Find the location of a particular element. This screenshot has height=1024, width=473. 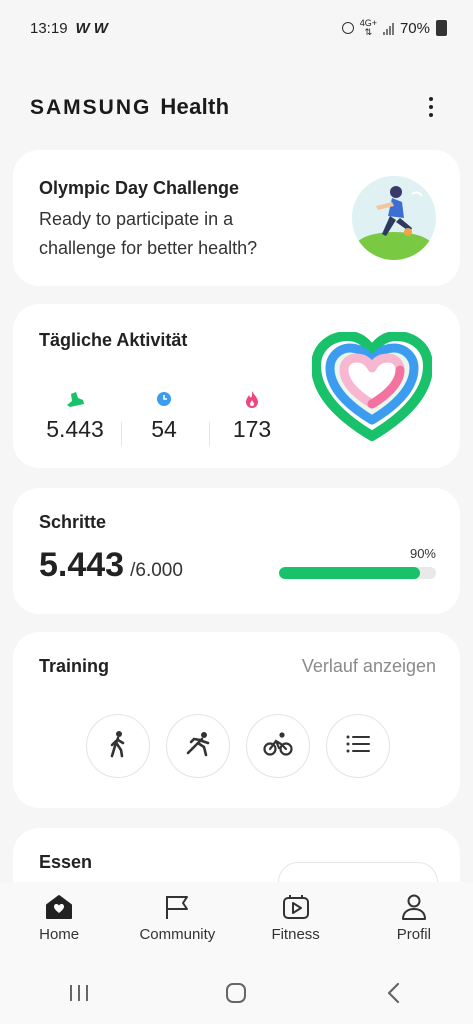

workout-list-button is located at coordinates (358, 746).